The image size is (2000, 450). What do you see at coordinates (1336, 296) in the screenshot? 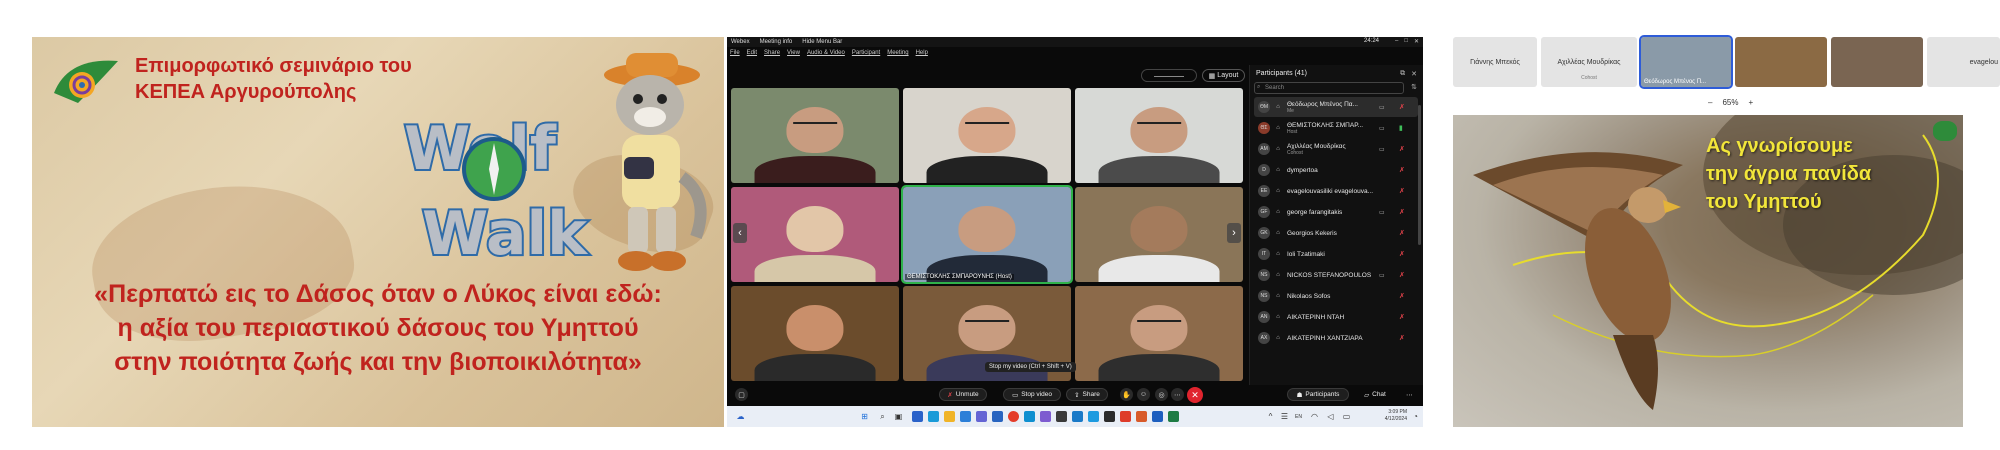
I see `participant-row: NS ⌂ Nikolaos Sofos ✗` at bounding box center [1336, 296].